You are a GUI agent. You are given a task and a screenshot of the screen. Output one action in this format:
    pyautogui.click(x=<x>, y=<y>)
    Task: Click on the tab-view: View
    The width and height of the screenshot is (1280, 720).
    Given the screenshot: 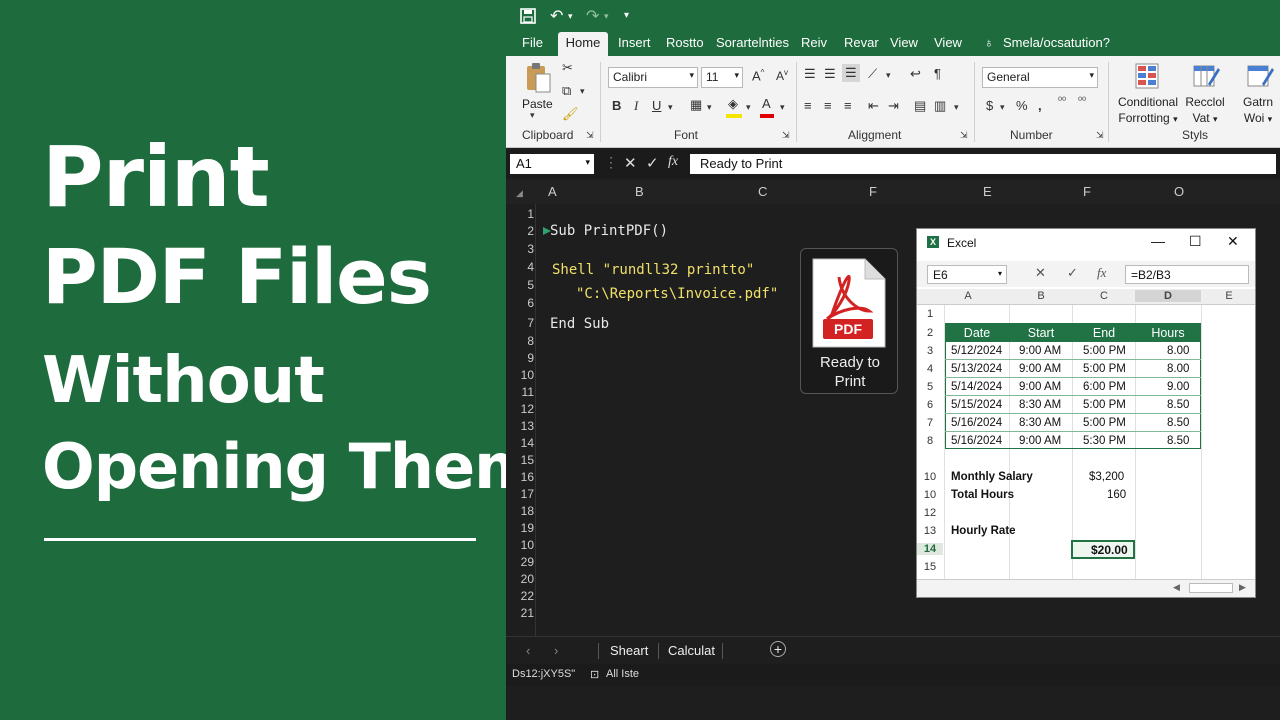 What is the action you would take?
    pyautogui.click(x=904, y=42)
    